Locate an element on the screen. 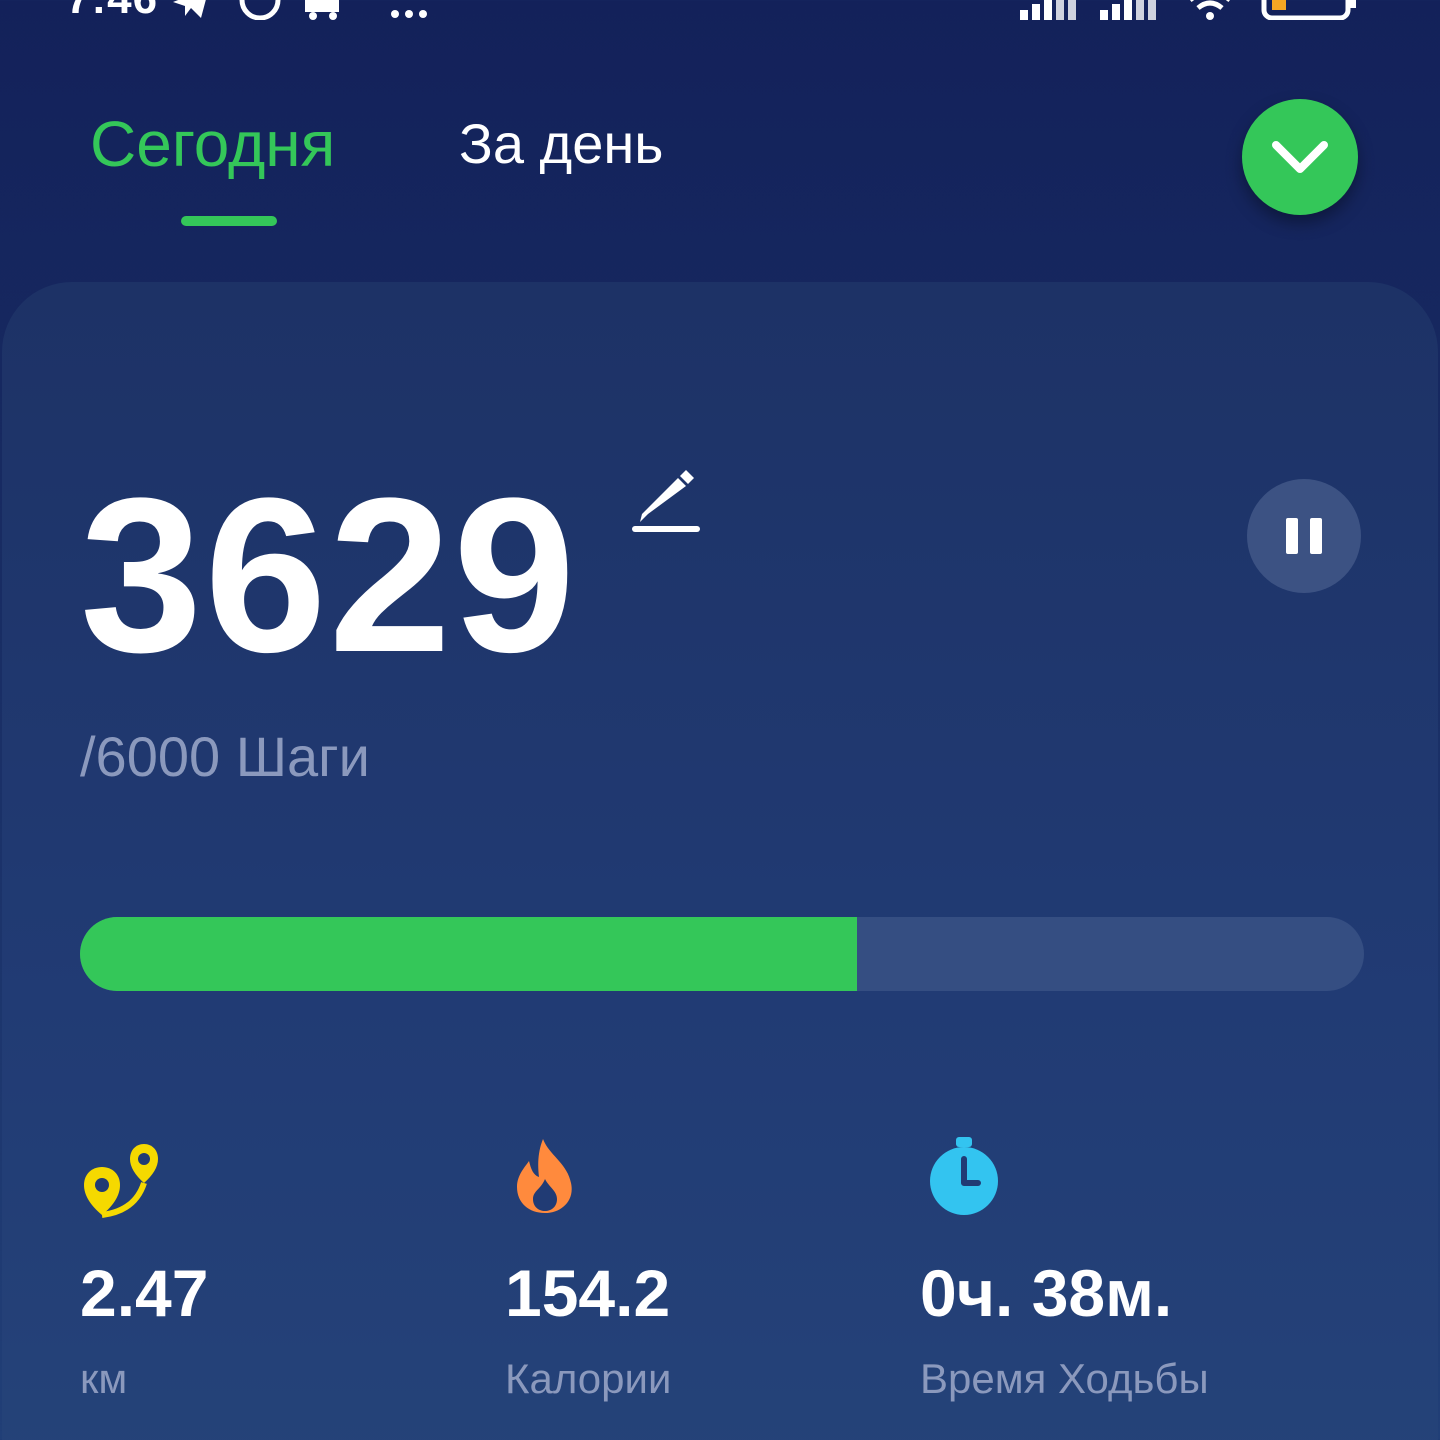 Image resolution: width=1440 pixels, height=1440 pixels. walking-time-label: Время Ходьбы is located at coordinates (1064, 1378).